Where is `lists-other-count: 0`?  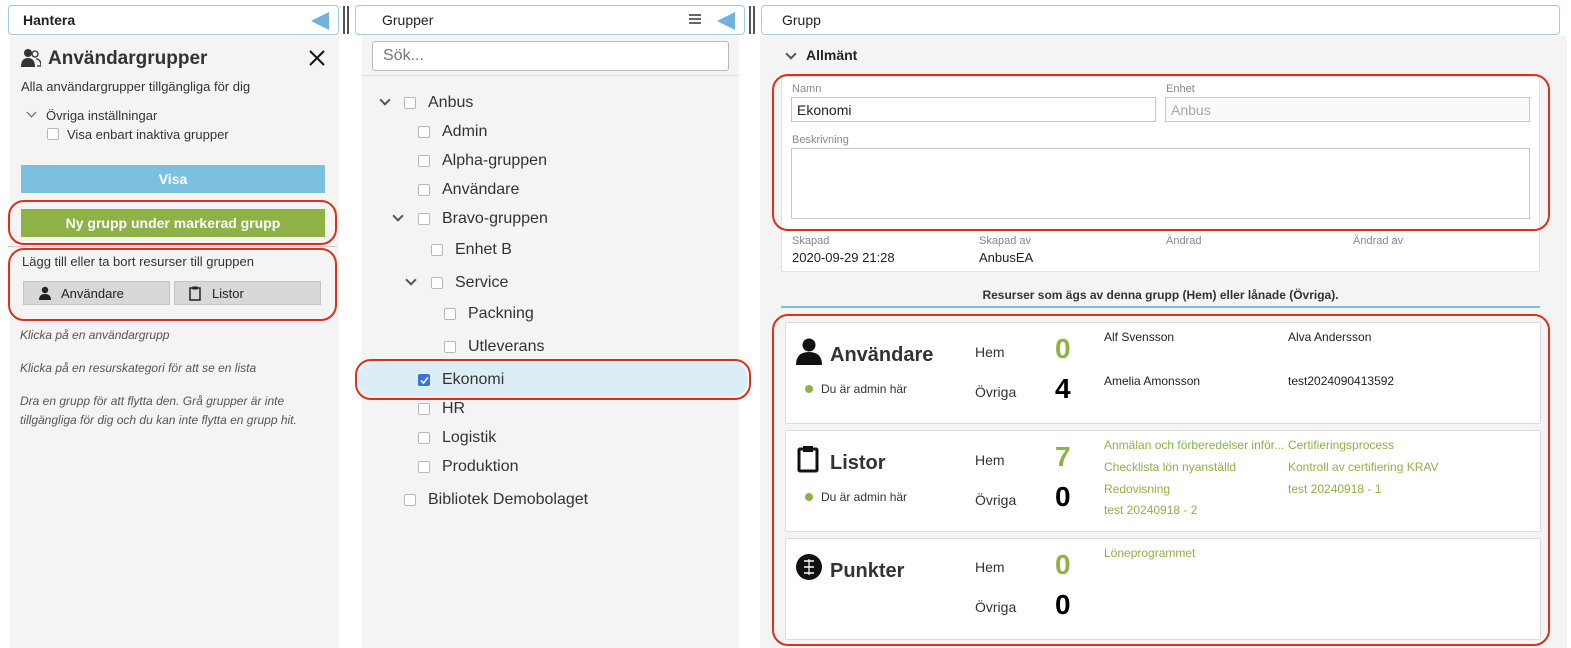
lists-other-count: 0 is located at coordinates (1063, 496).